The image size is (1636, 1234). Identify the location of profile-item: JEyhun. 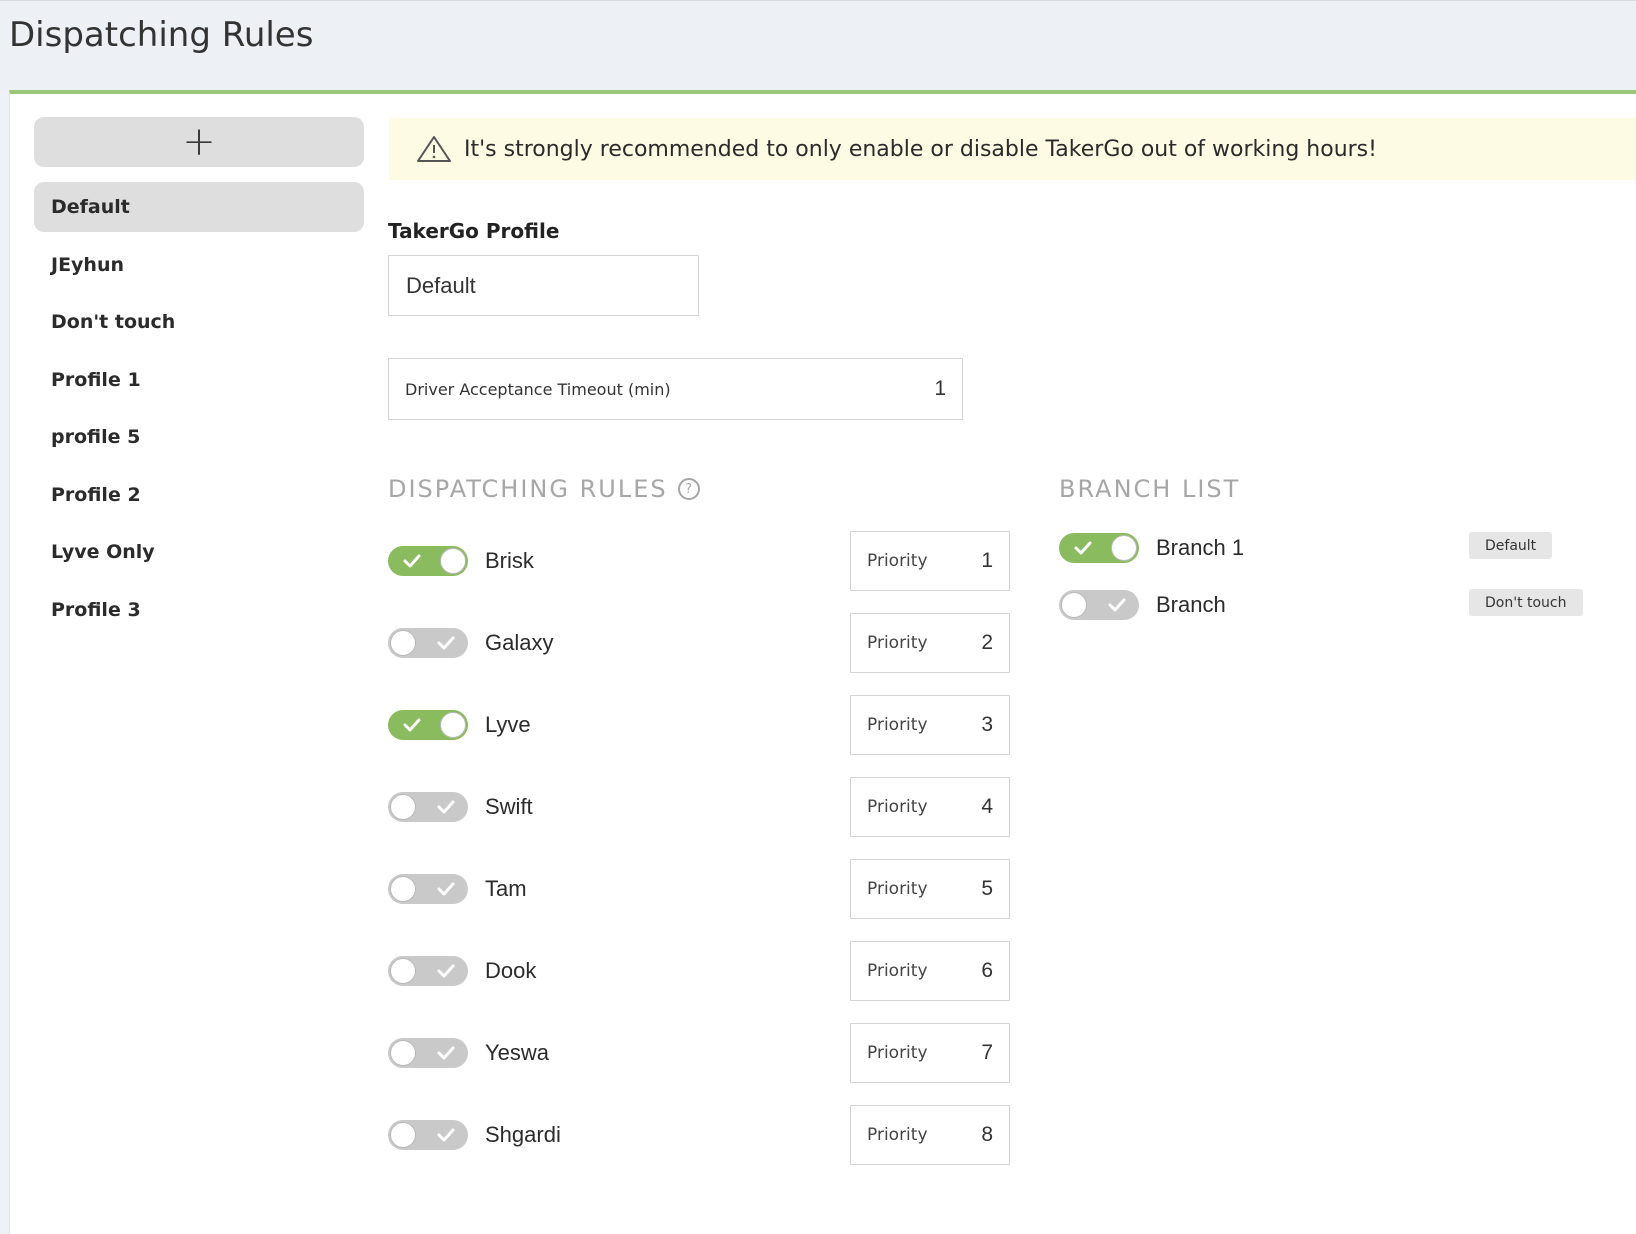
(199, 265).